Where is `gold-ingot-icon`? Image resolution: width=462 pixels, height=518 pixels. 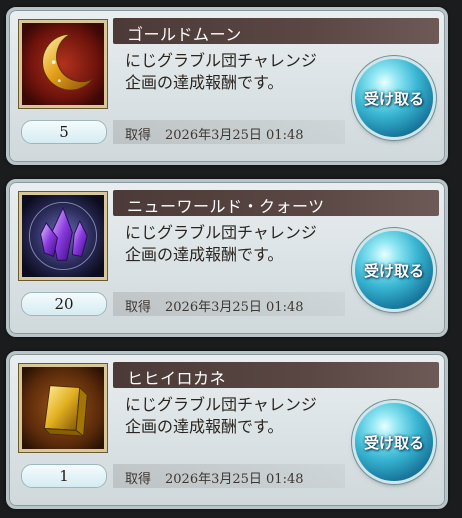
gold-ingot-icon is located at coordinates (63, 408).